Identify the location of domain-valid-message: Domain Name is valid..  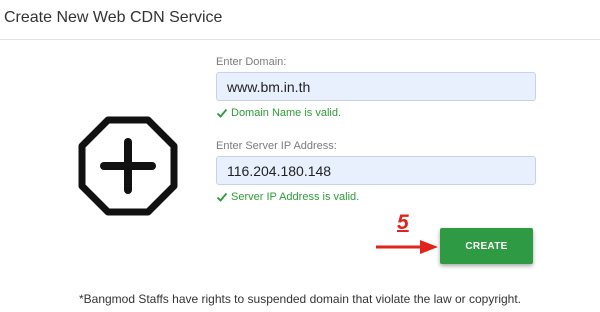
(278, 113).